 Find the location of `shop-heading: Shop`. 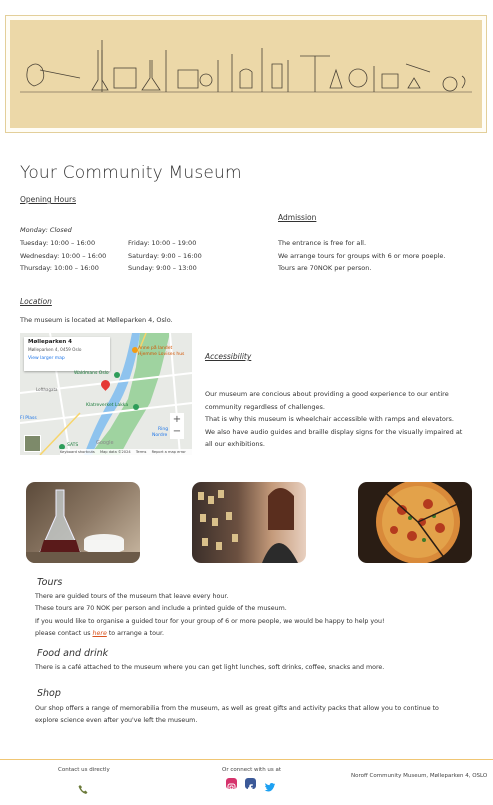

shop-heading: Shop is located at coordinates (49, 693).